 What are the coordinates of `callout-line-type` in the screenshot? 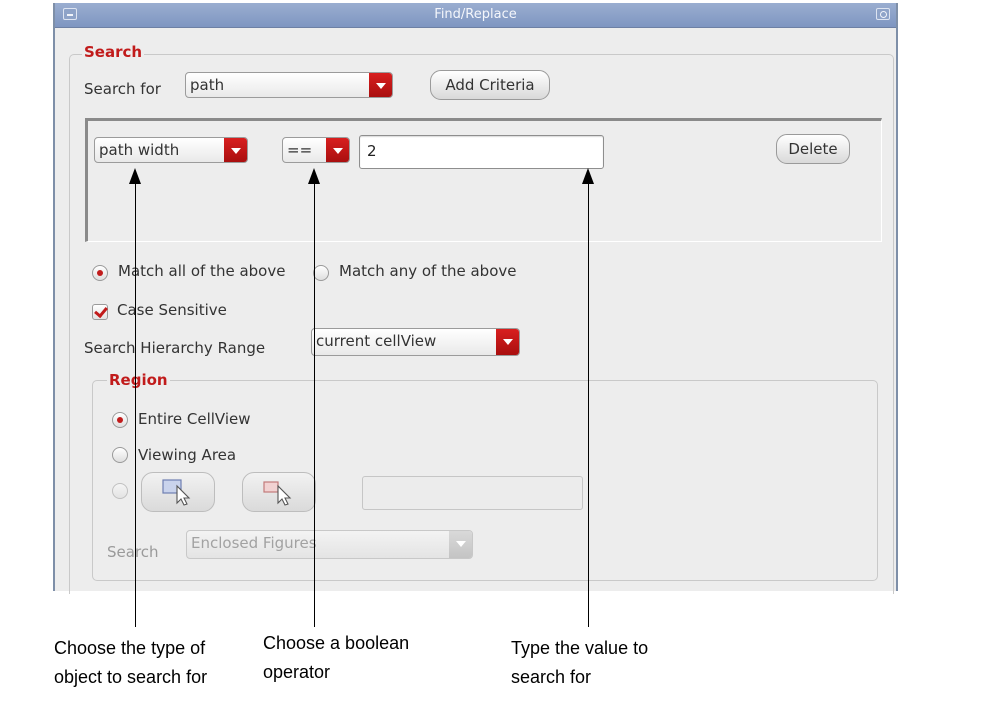 It's located at (135, 405).